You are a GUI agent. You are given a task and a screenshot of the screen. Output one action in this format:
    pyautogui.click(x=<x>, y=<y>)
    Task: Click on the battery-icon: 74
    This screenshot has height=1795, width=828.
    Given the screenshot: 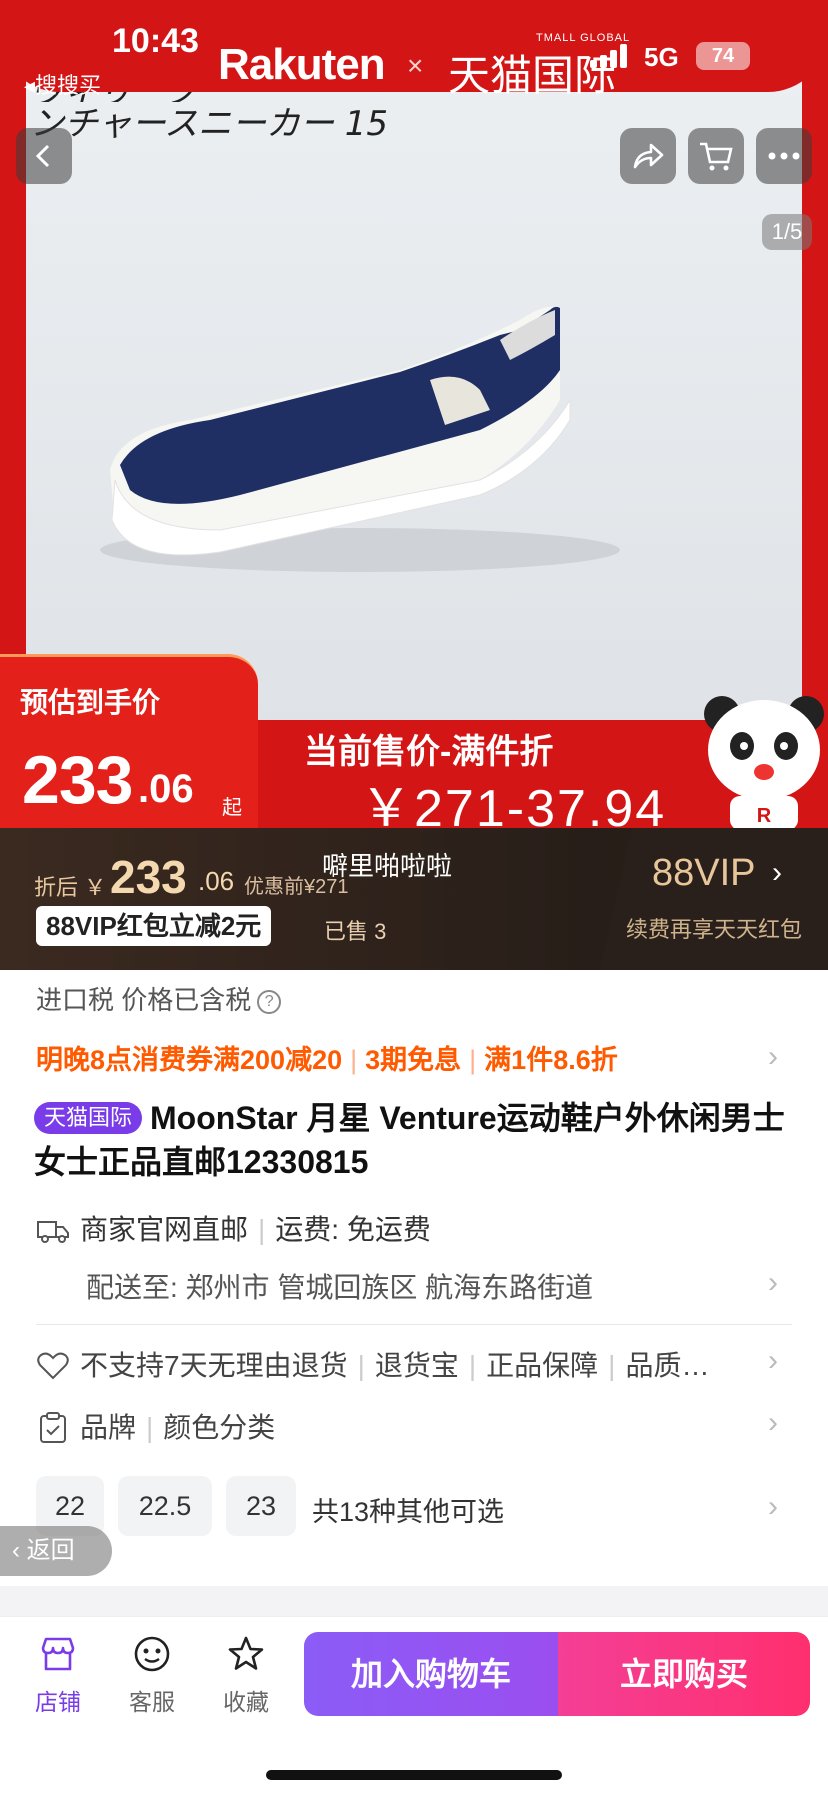 What is the action you would take?
    pyautogui.click(x=723, y=56)
    